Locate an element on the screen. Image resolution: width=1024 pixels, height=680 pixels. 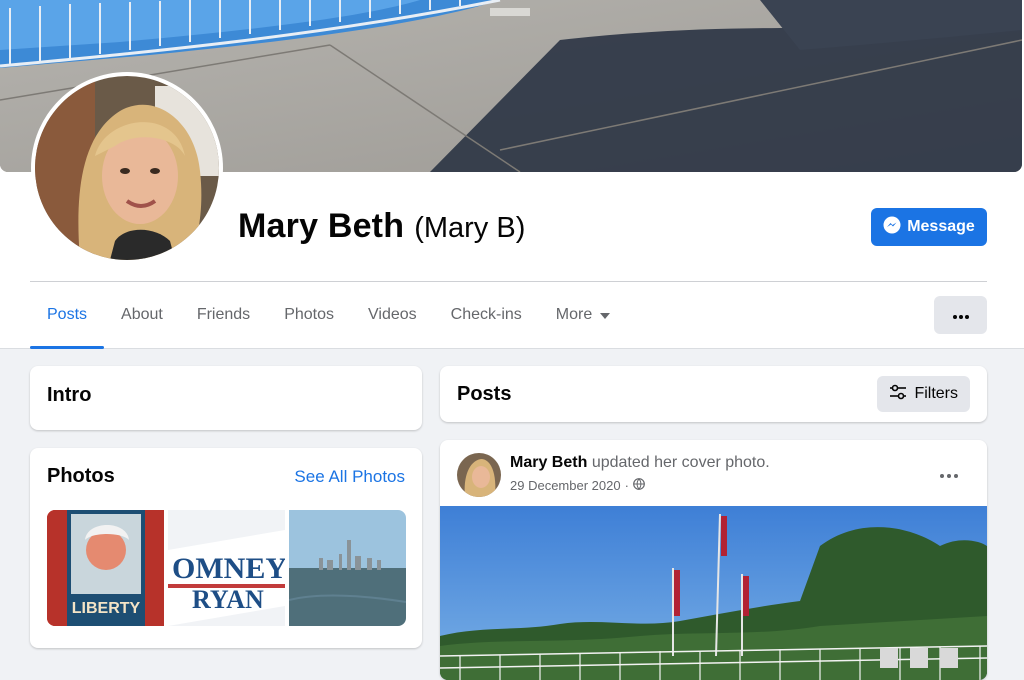
posts-header-card: Posts Filters is located at coordinates (713, 394).